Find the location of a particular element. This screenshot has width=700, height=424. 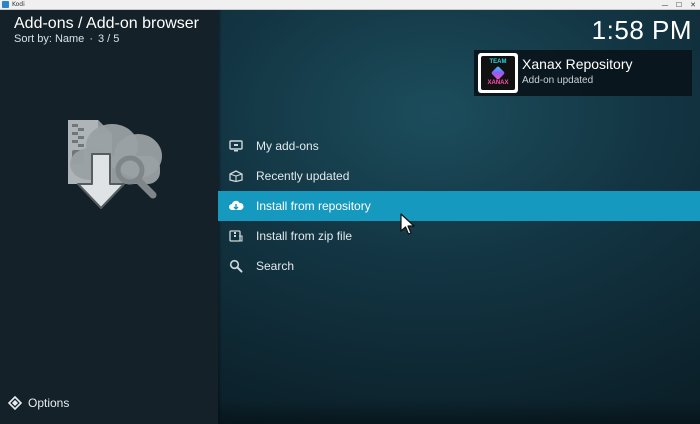

monitor-icon is located at coordinates (236, 146).